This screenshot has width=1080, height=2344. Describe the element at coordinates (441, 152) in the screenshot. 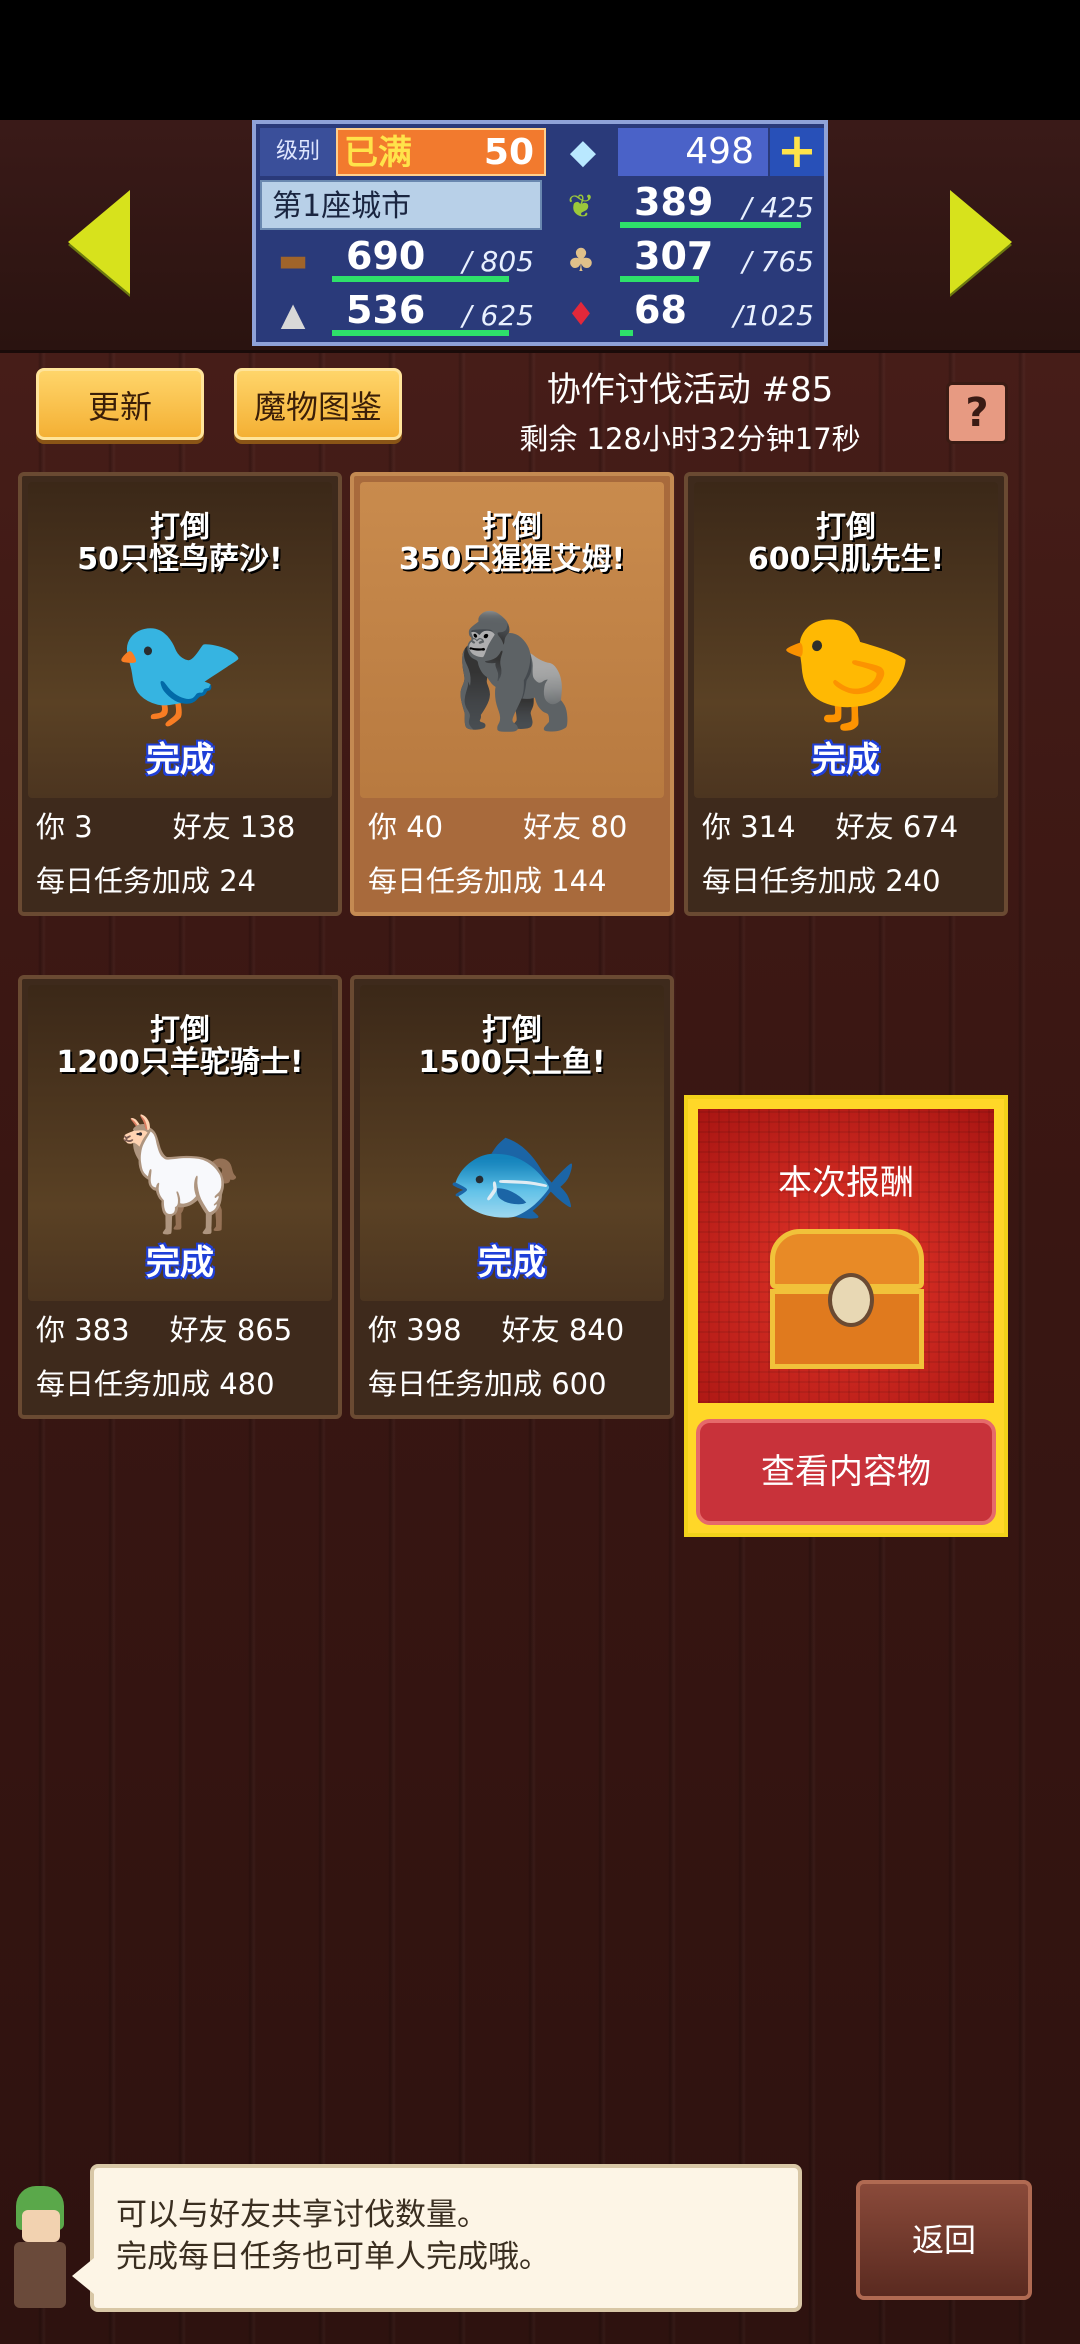

I see `level-box: 已满 50` at that location.